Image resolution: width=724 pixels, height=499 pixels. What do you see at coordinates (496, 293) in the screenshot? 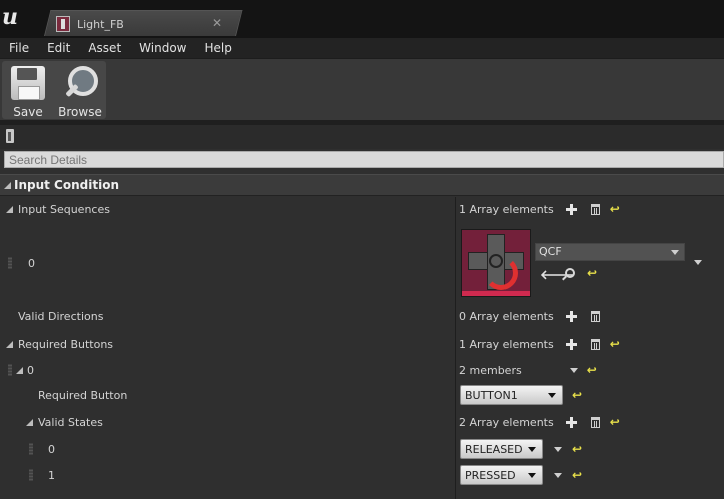
I see `asset-color-bar` at bounding box center [496, 293].